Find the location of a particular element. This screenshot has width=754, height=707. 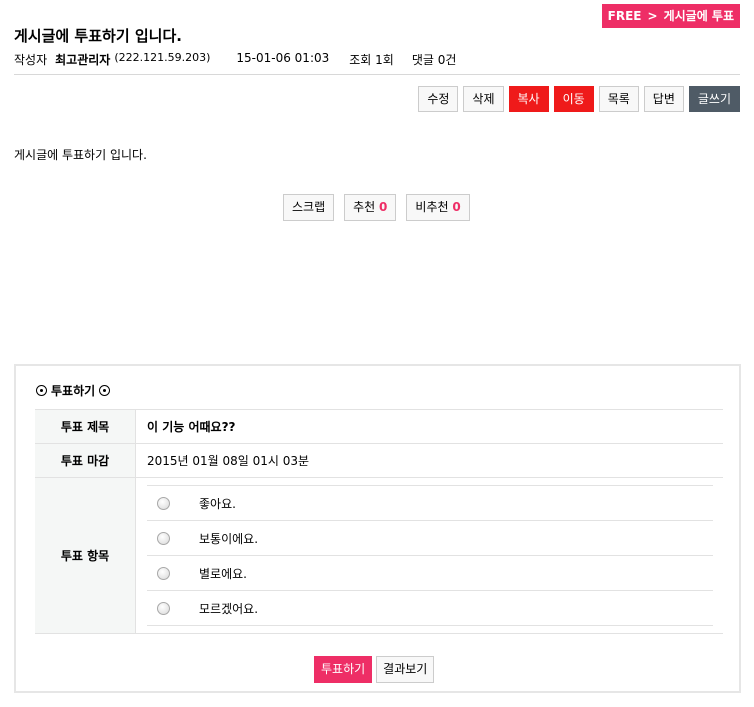

poll-option: 모르겠어요. is located at coordinates (430, 608).